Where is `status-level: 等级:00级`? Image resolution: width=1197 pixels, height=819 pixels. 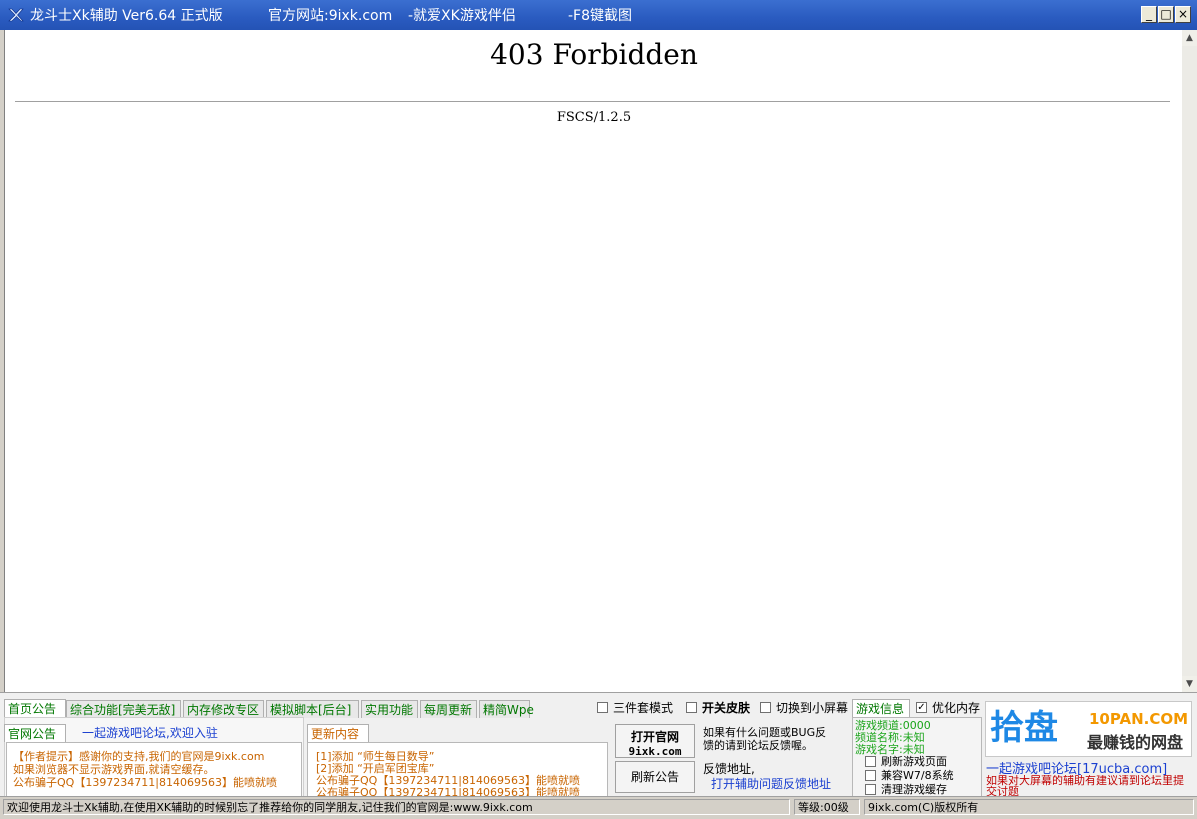
status-level: 等级:00级 is located at coordinates (827, 807).